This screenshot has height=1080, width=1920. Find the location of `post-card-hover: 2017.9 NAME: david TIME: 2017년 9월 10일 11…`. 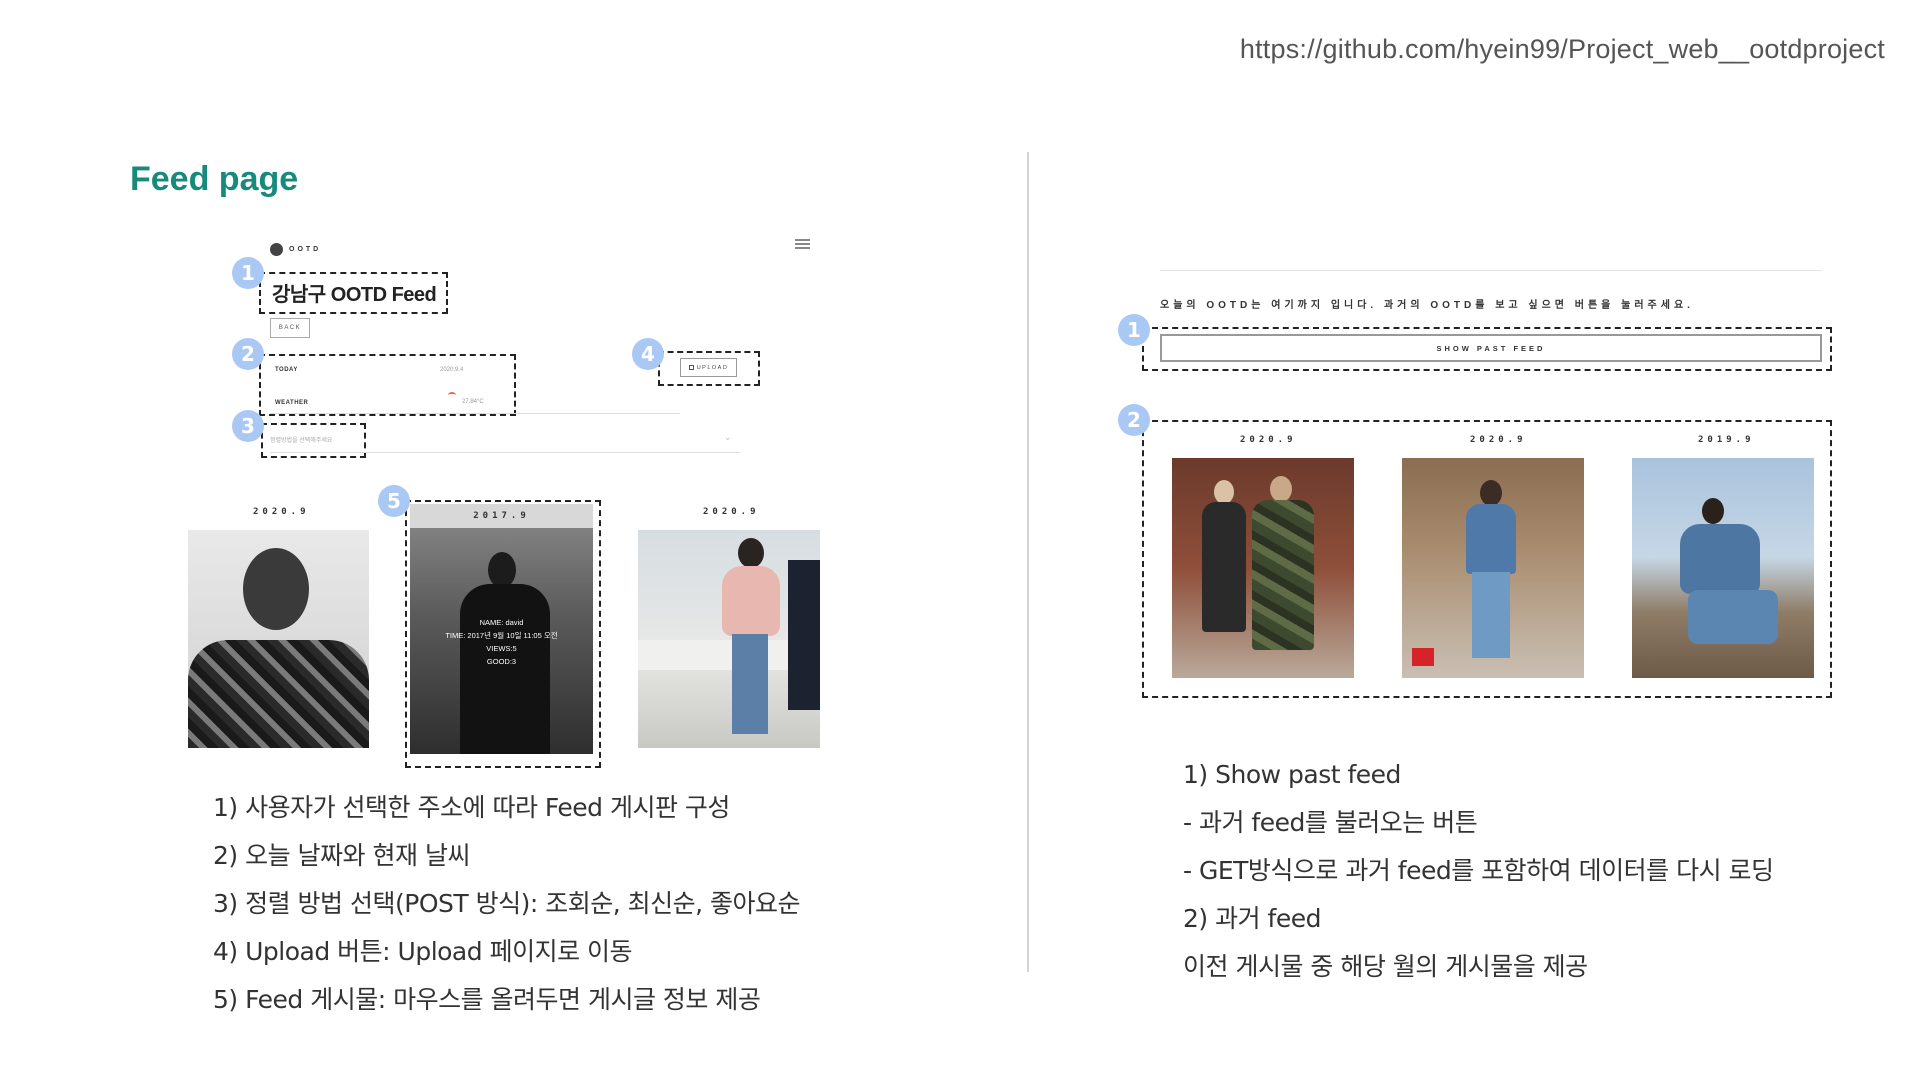

post-card-hover: 2017.9 NAME: david TIME: 2017년 9월 10일 11… is located at coordinates (501, 629).